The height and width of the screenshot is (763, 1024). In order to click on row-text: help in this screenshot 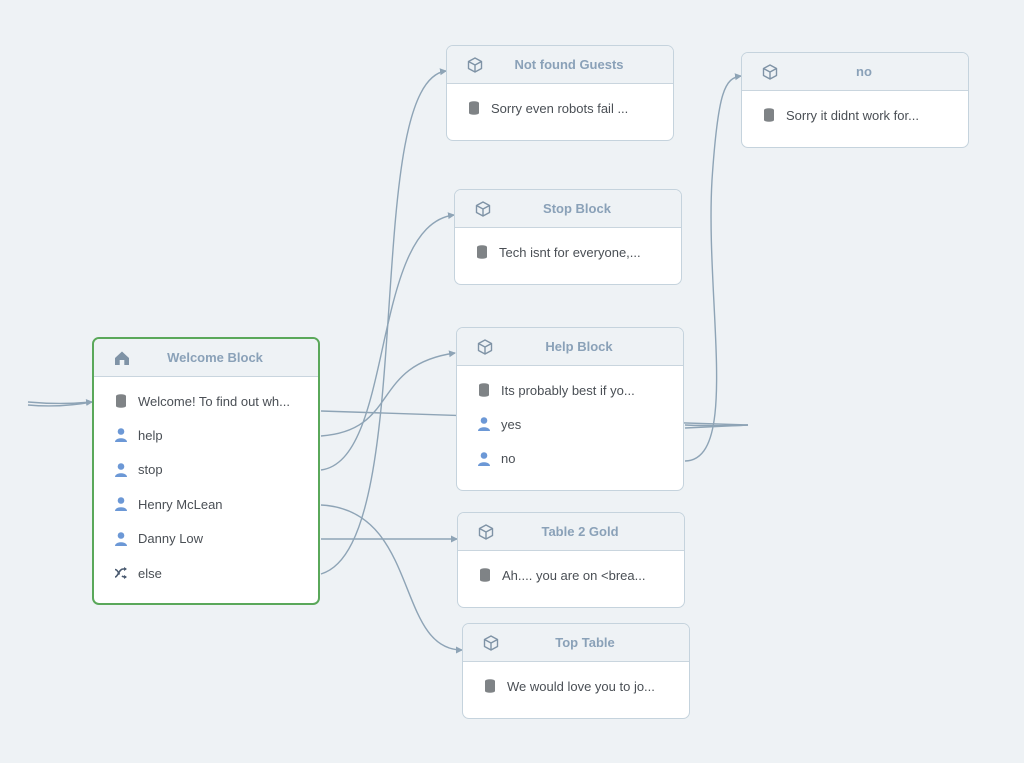, I will do `click(150, 436)`.